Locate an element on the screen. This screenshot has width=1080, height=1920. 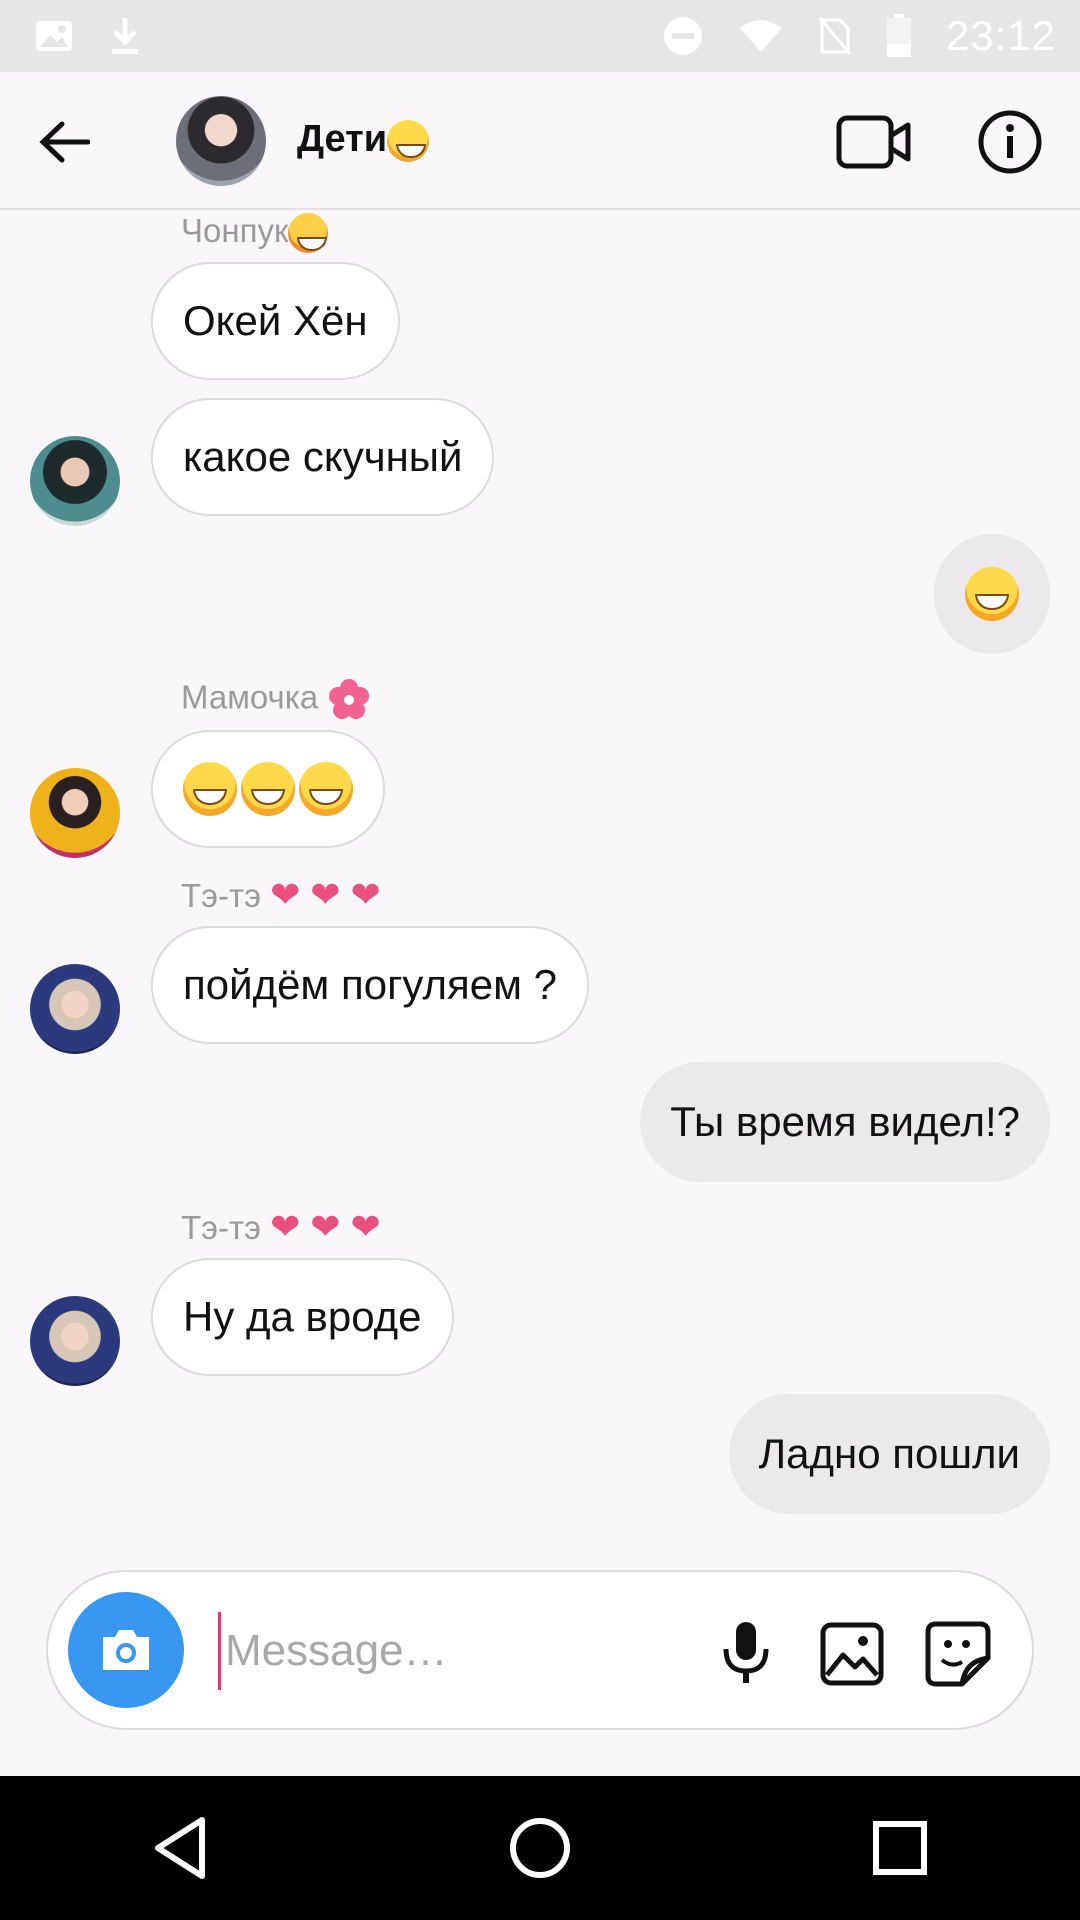
nav-back-icon is located at coordinates (180, 1848).